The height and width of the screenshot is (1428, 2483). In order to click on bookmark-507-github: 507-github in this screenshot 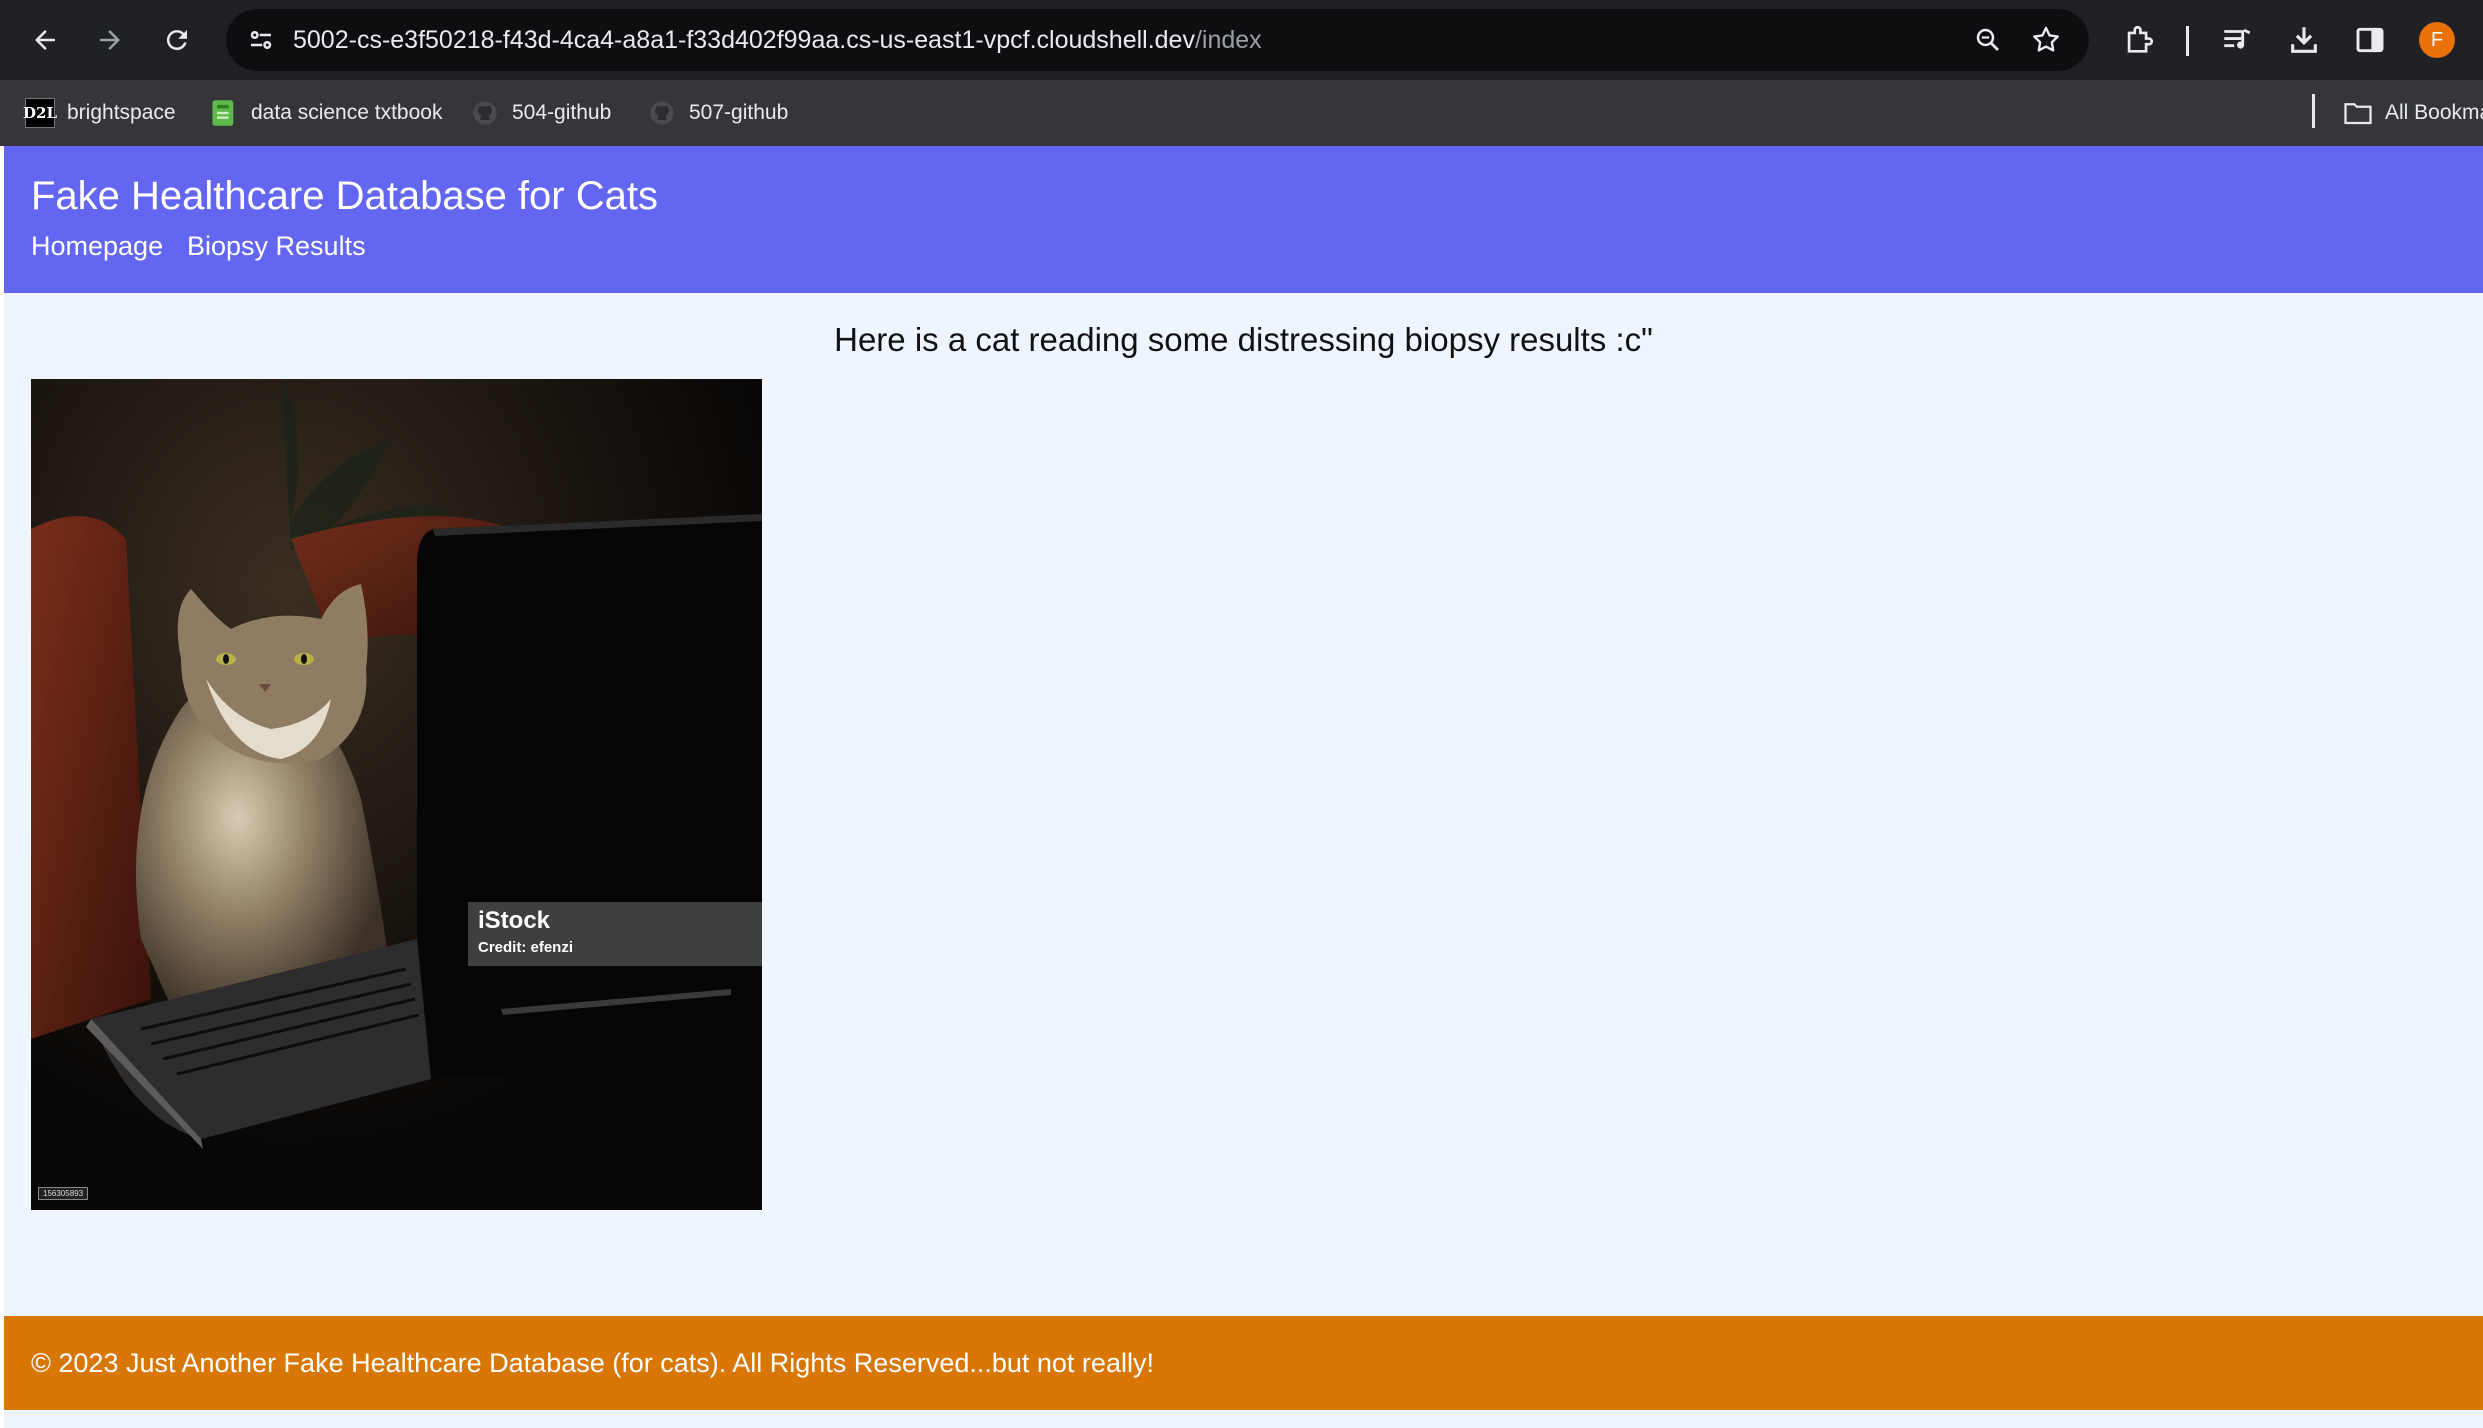, I will do `click(717, 113)`.